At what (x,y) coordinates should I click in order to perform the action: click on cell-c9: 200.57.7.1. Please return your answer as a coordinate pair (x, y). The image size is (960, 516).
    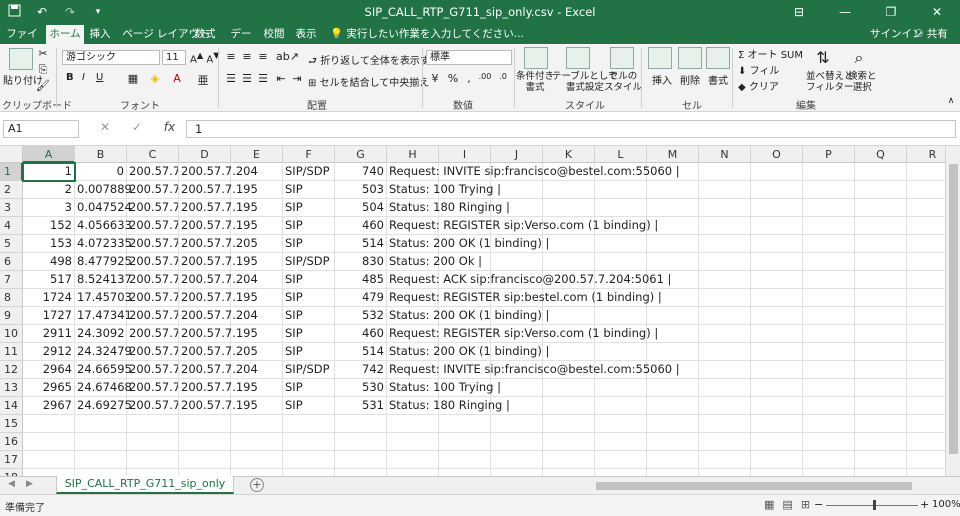
    Looking at the image, I should click on (153, 316).